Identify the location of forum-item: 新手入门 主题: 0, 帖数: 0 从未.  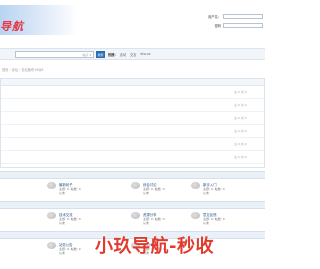
(225, 191).